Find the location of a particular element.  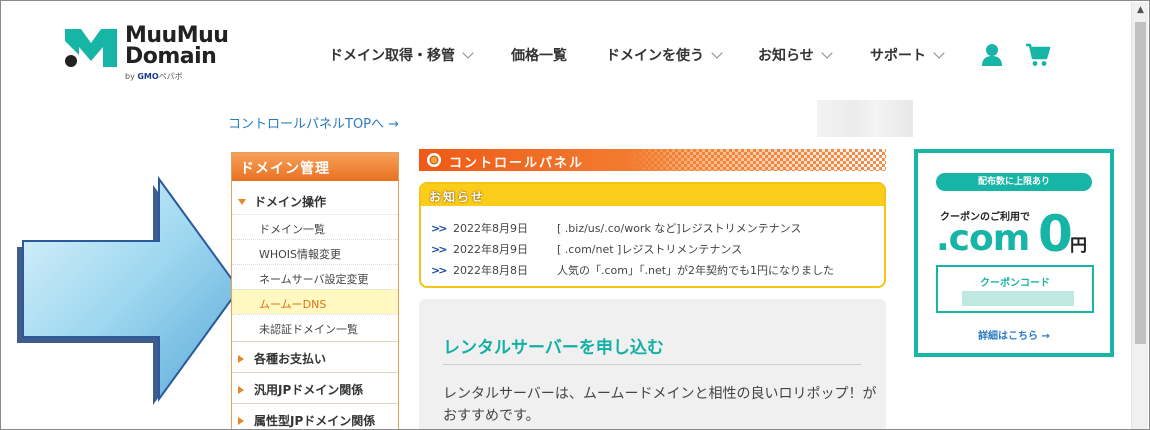

coupon-yen: 円 is located at coordinates (1078, 246).